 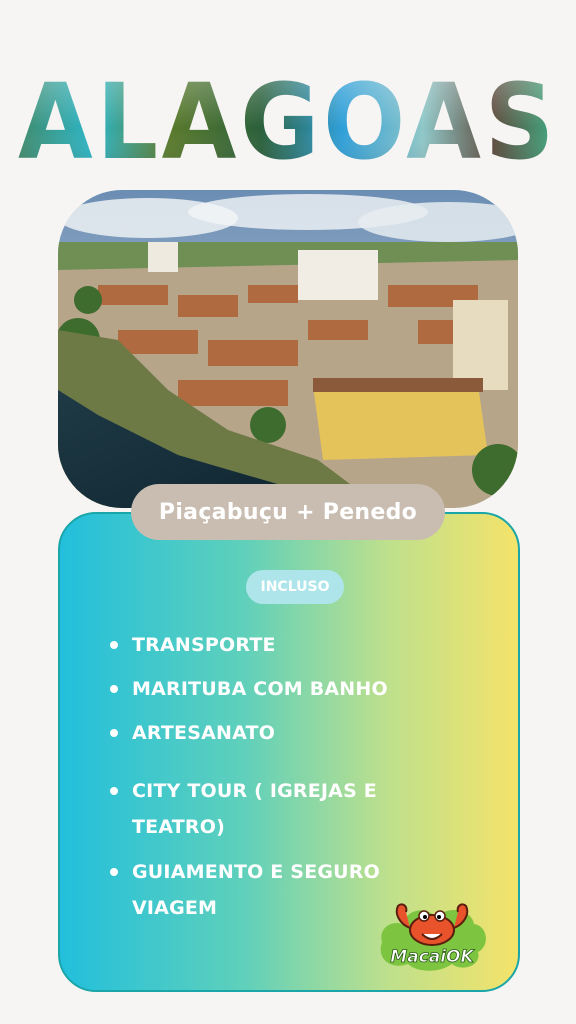 What do you see at coordinates (432, 934) in the screenshot?
I see `brand-logo: MacaiOK` at bounding box center [432, 934].